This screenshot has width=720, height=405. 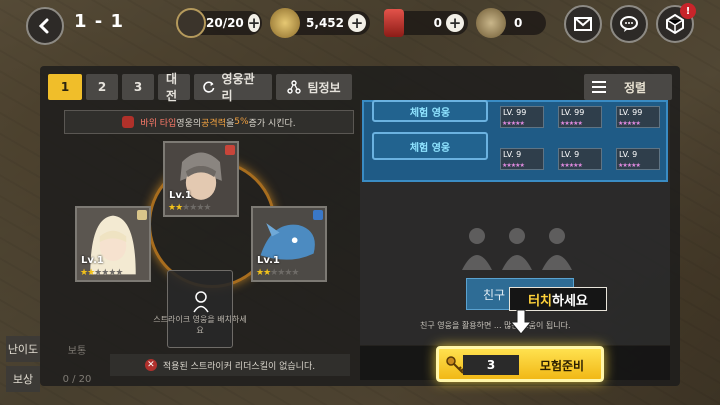 I want to click on gold-value: 5,452, so click(x=325, y=23).